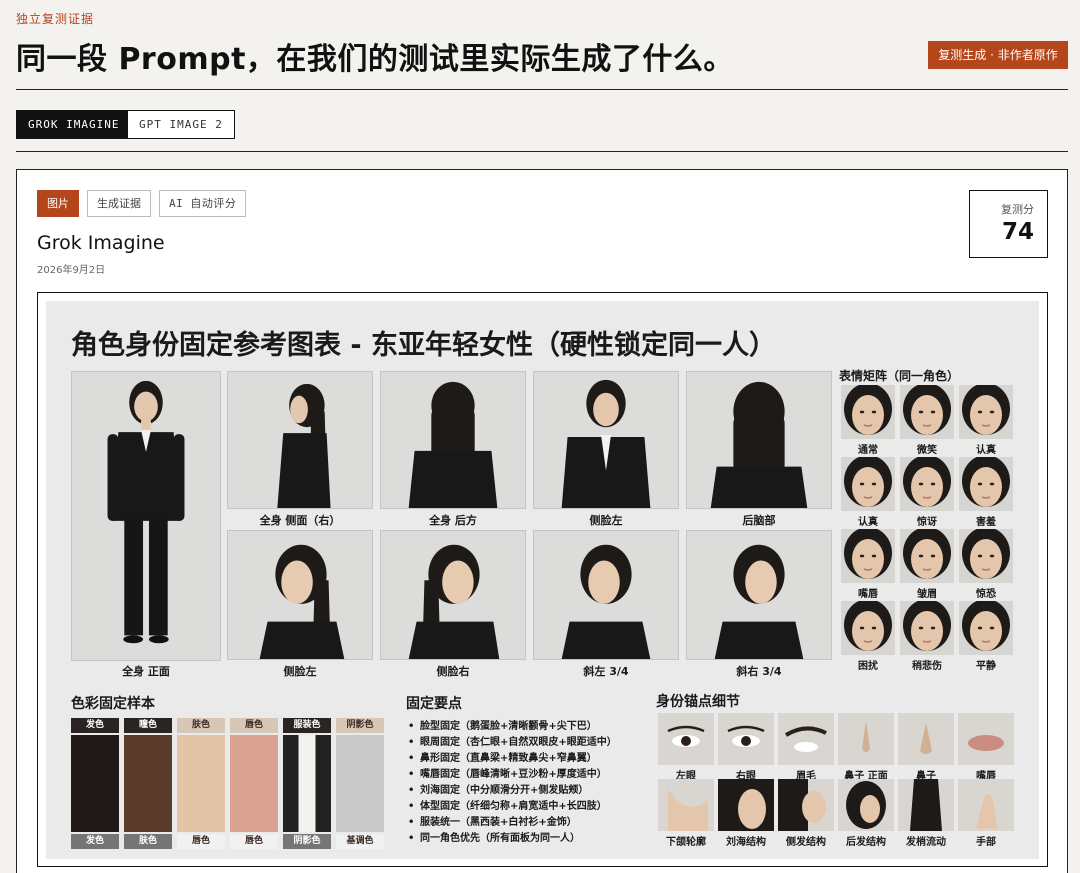 This screenshot has height=873, width=1080. I want to click on photo-full-front, so click(146, 516).